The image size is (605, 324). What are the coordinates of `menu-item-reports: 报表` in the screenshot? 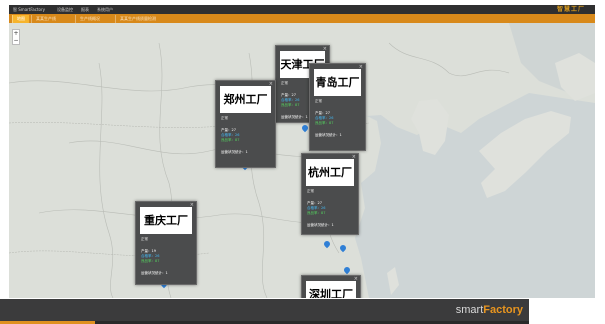 It's located at (85, 9).